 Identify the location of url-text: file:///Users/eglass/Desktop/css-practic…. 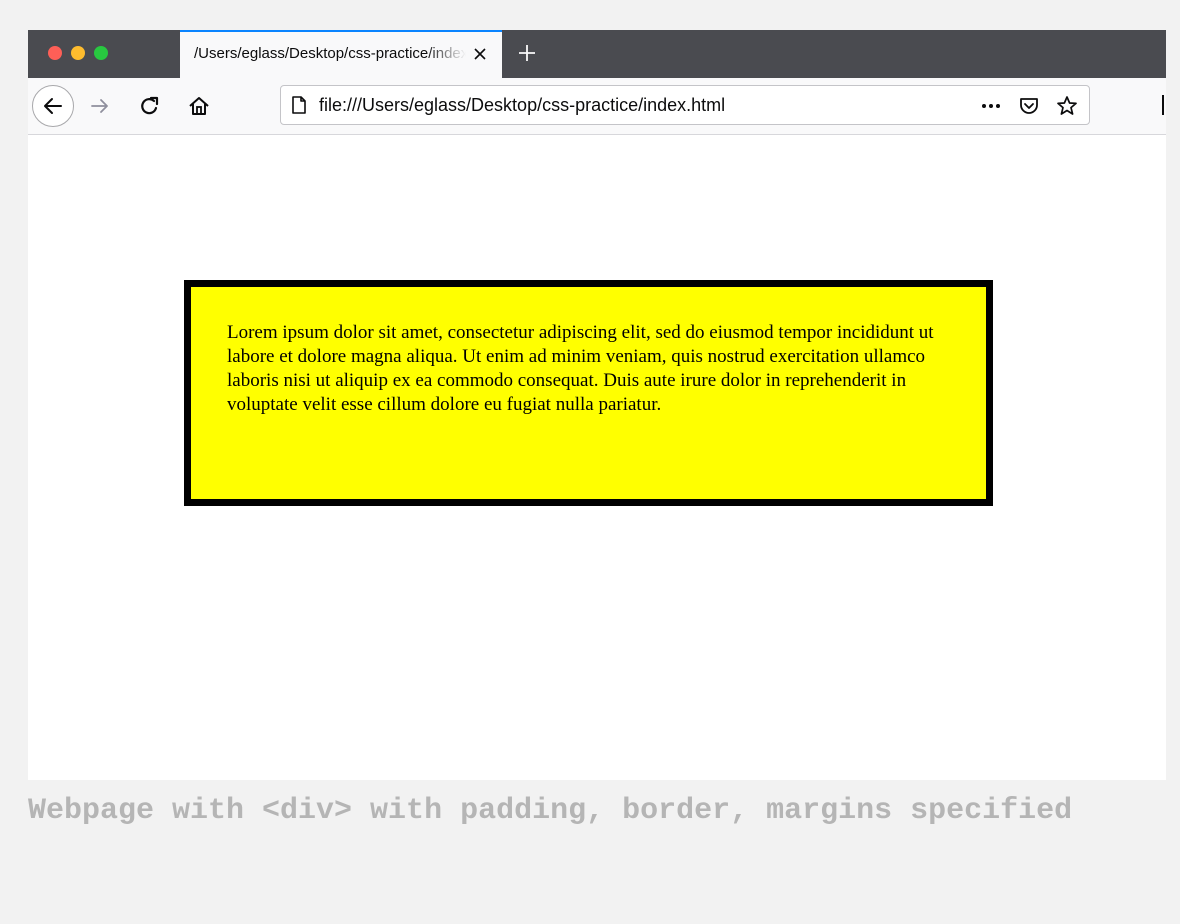
(522, 105).